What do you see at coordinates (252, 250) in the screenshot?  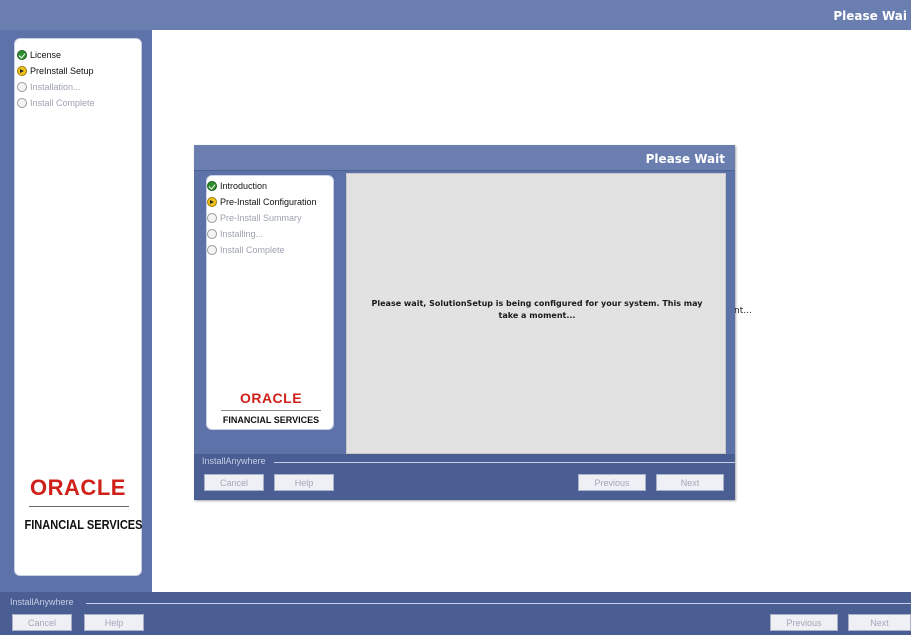 I see `dialog-step-label: Install Complete` at bounding box center [252, 250].